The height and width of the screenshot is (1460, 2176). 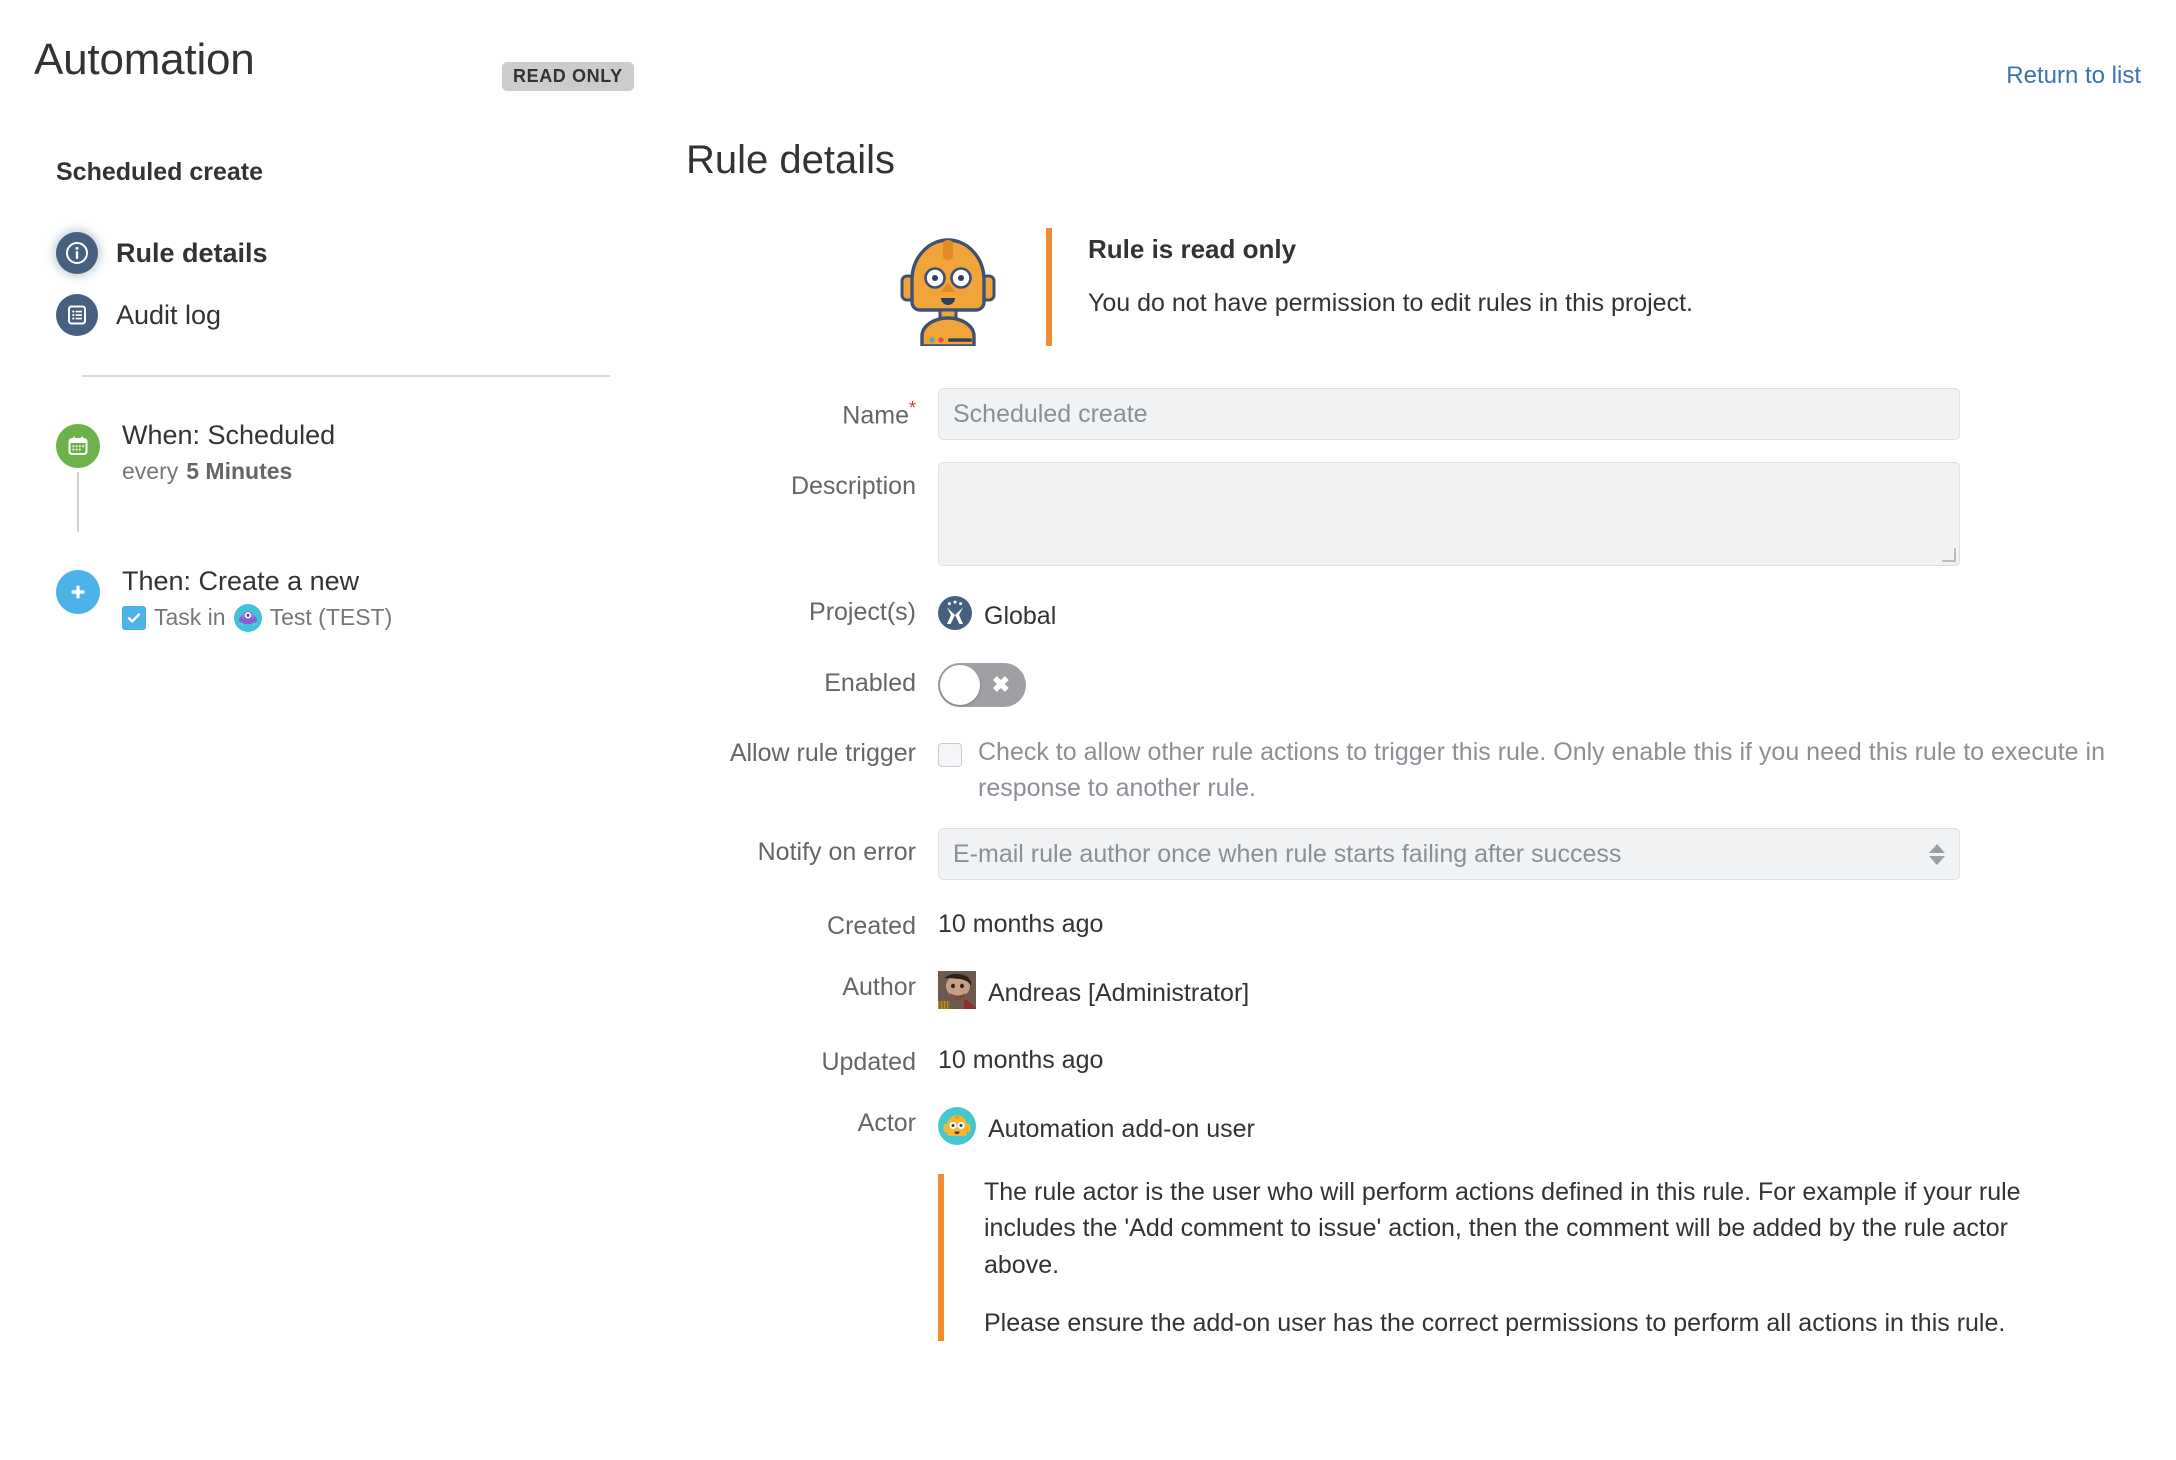 What do you see at coordinates (1119, 993) in the screenshot?
I see `author-name: Andreas [Administrator]` at bounding box center [1119, 993].